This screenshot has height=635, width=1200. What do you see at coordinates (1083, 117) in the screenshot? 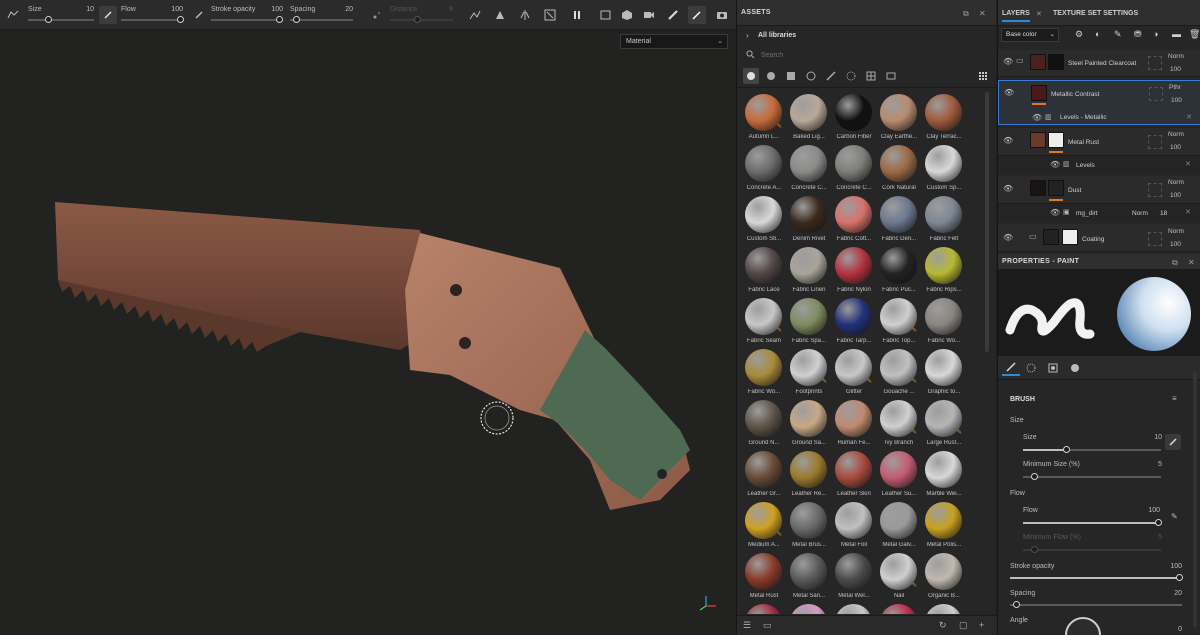
I see `effect-name: Levels - Metallic` at bounding box center [1083, 117].